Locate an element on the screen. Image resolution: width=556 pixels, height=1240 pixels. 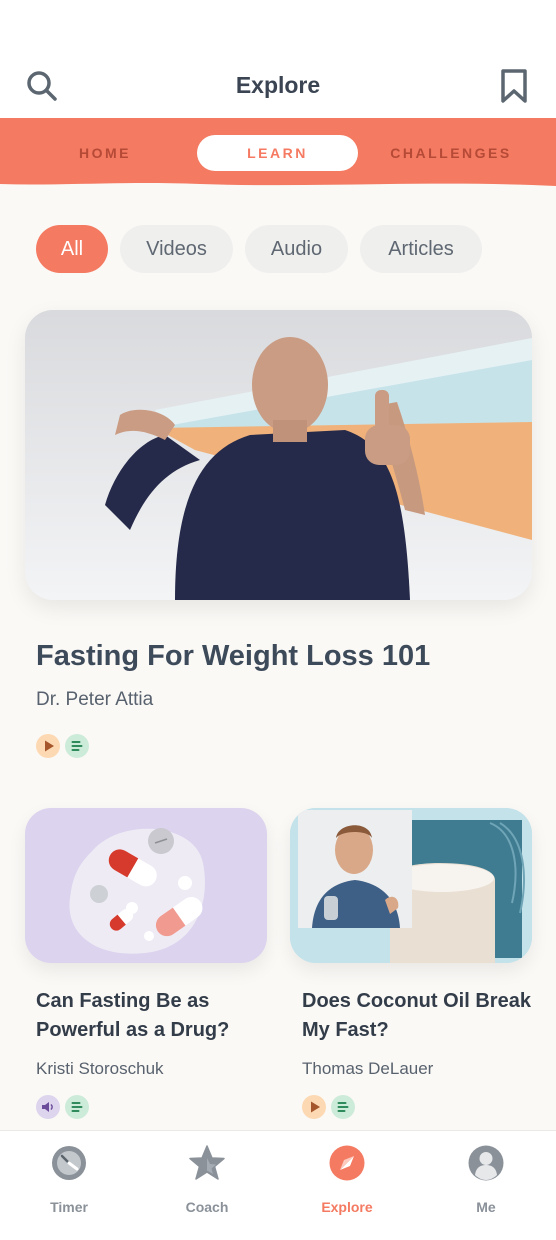
tab-learn: LEARN is located at coordinates (277, 153).